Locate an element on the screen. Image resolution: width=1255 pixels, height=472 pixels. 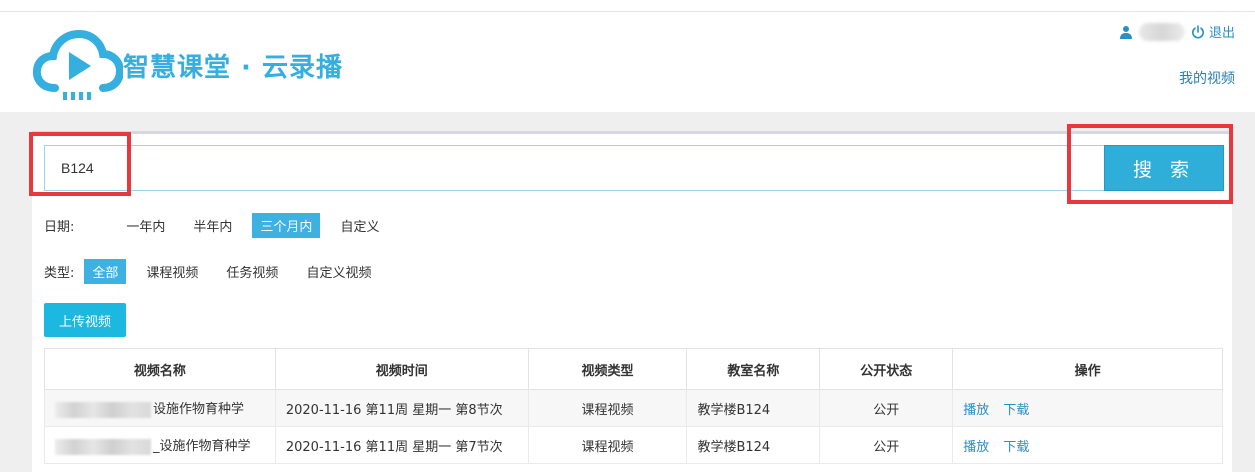
logout-link: 退出 is located at coordinates (1222, 31).